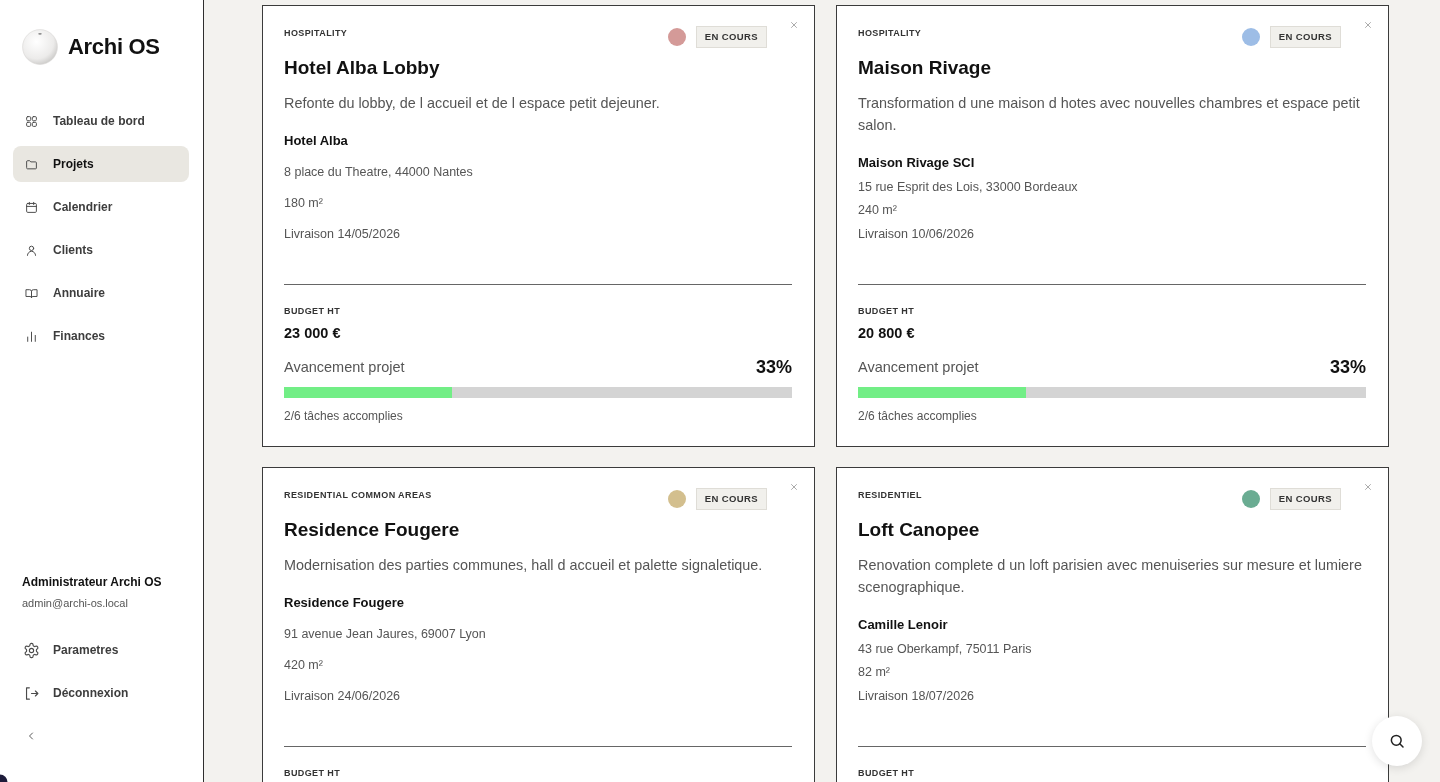 The width and height of the screenshot is (1440, 782). I want to click on project-address: 43 rue Oberkampf, 75011 Paris, so click(945, 649).